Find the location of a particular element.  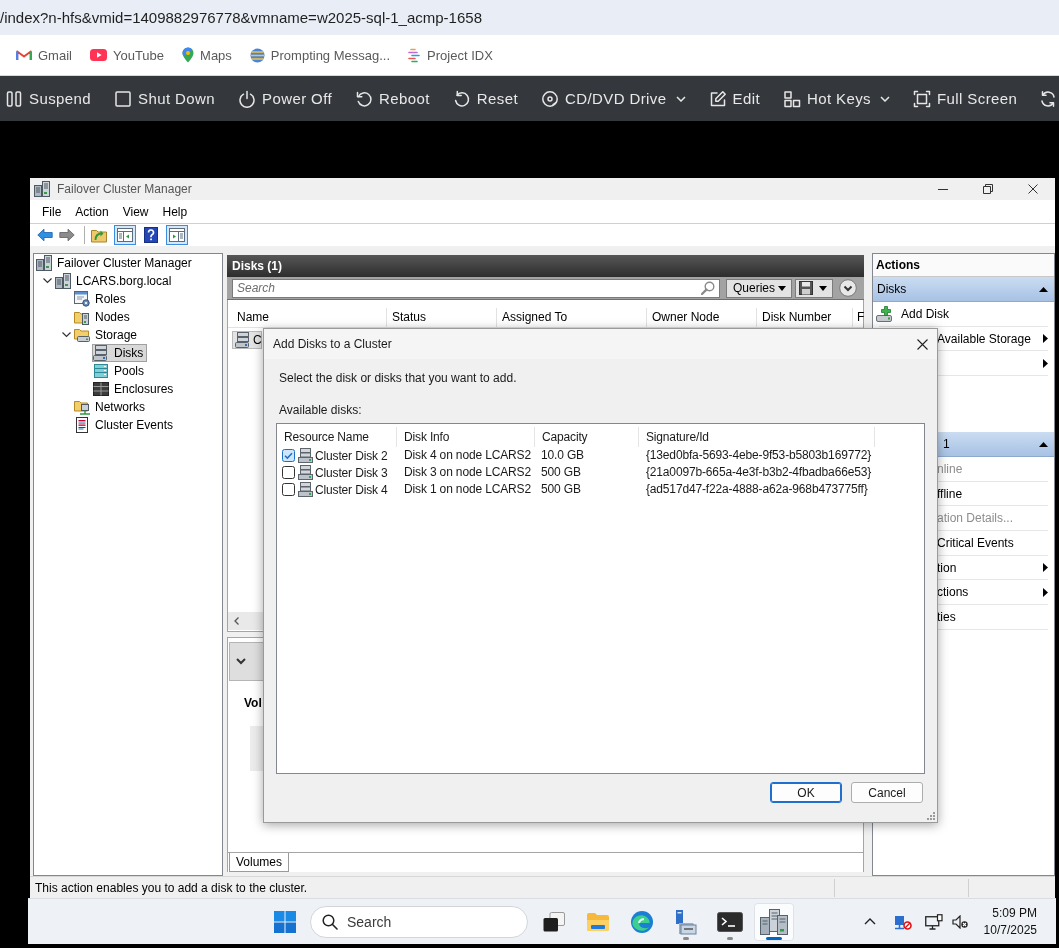

tree-item: Failover Cluster Manager is located at coordinates (115, 263).